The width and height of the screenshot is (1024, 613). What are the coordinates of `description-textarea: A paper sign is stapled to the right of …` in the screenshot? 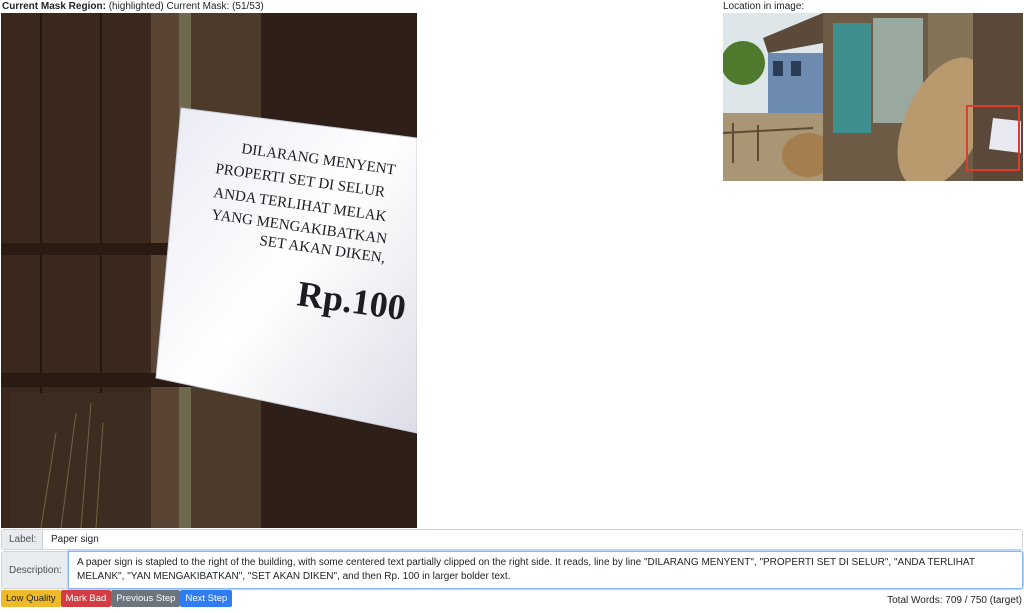 It's located at (545, 570).